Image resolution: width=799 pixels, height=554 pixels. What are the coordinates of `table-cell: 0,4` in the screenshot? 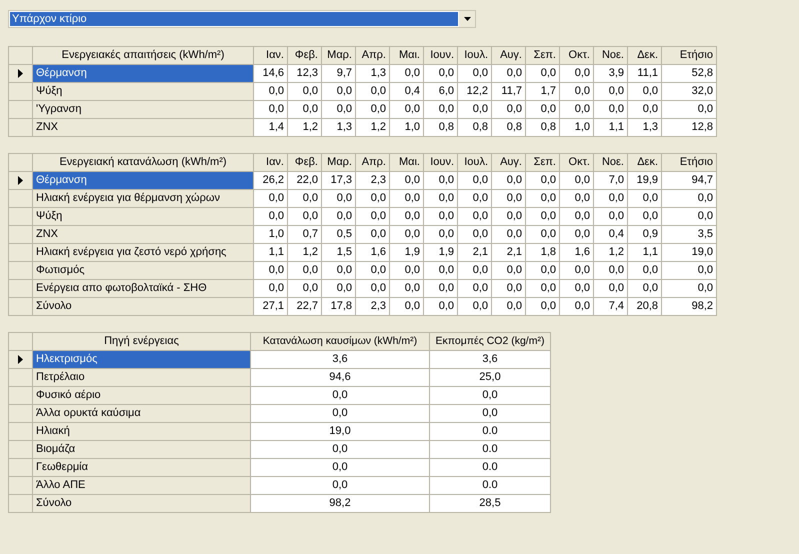 It's located at (407, 92).